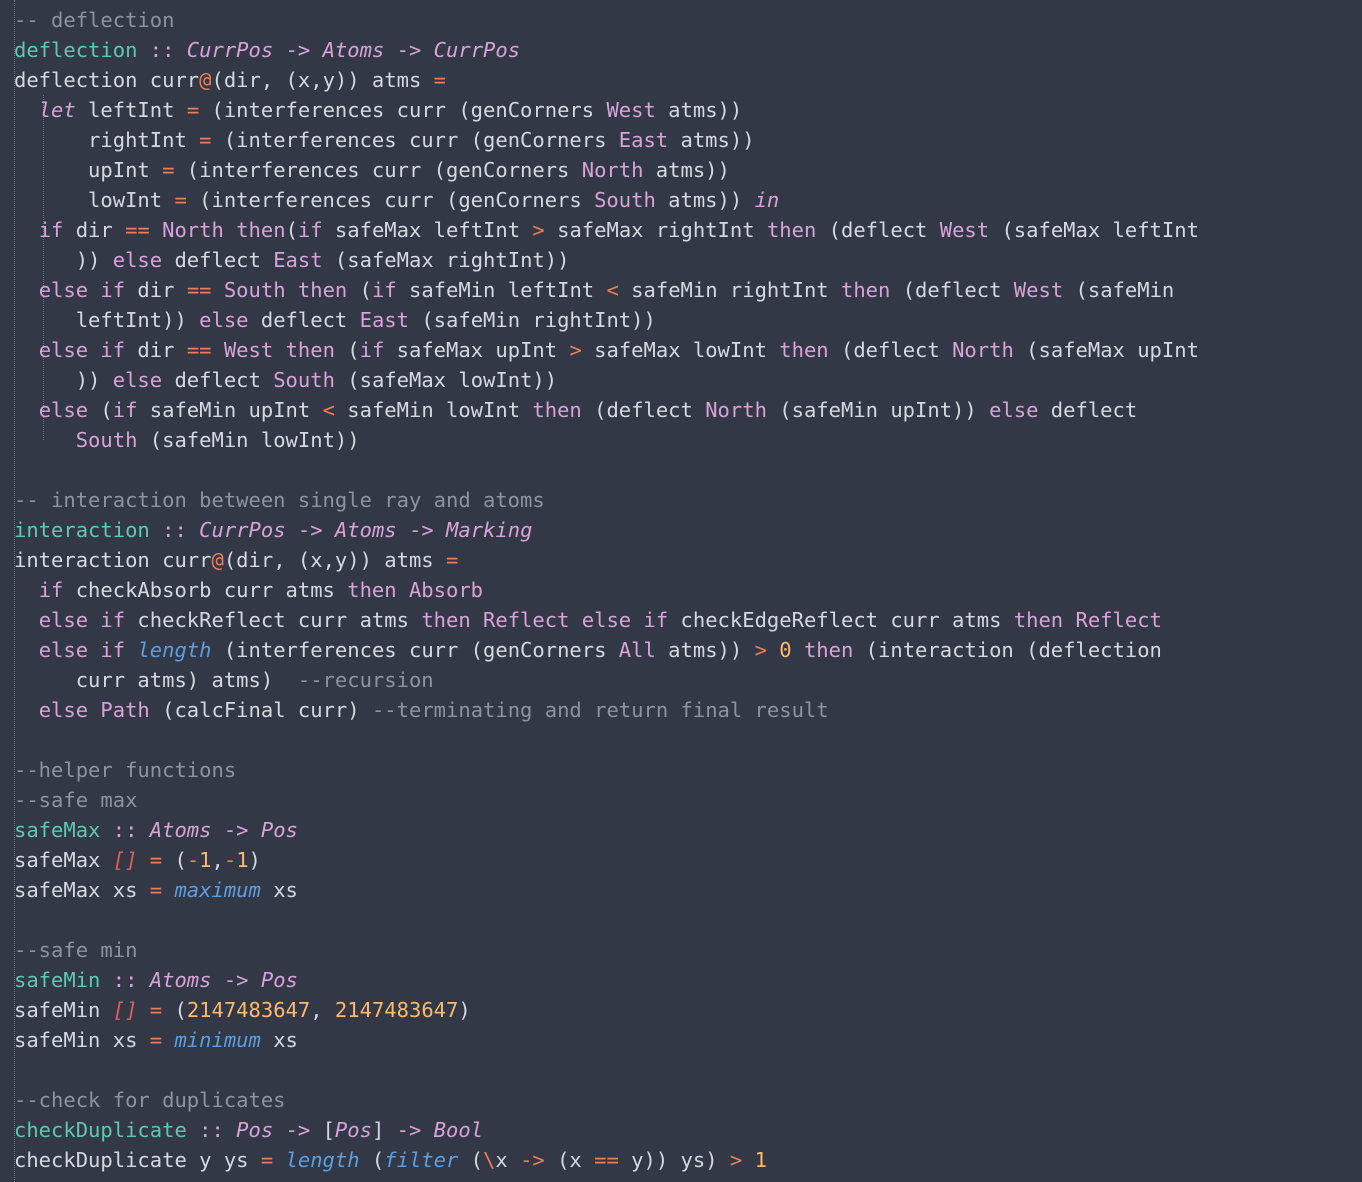 The width and height of the screenshot is (1362, 1182). I want to click on code-token: safeMin, so click(57, 980).